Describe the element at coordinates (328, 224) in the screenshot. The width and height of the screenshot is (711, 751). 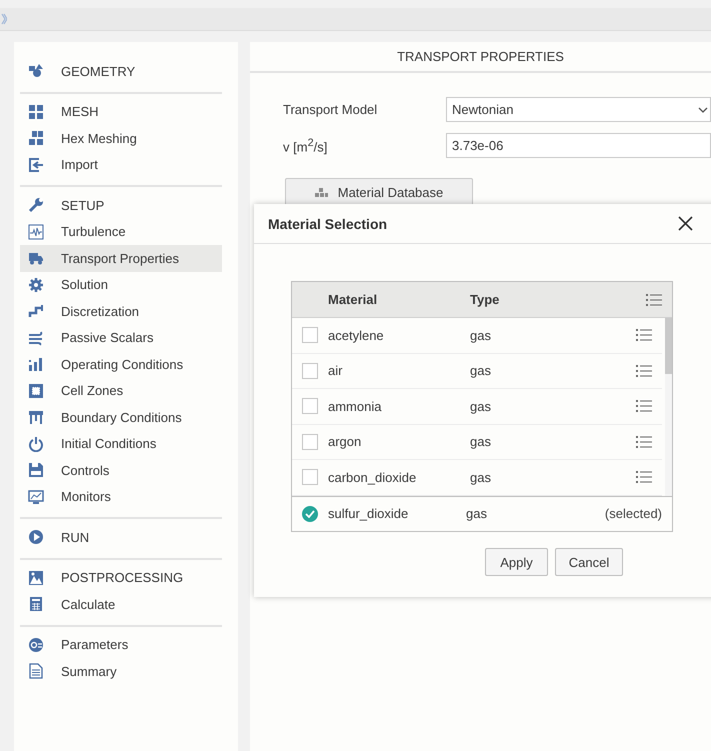
I see `dialog-title: Material Selection` at that location.